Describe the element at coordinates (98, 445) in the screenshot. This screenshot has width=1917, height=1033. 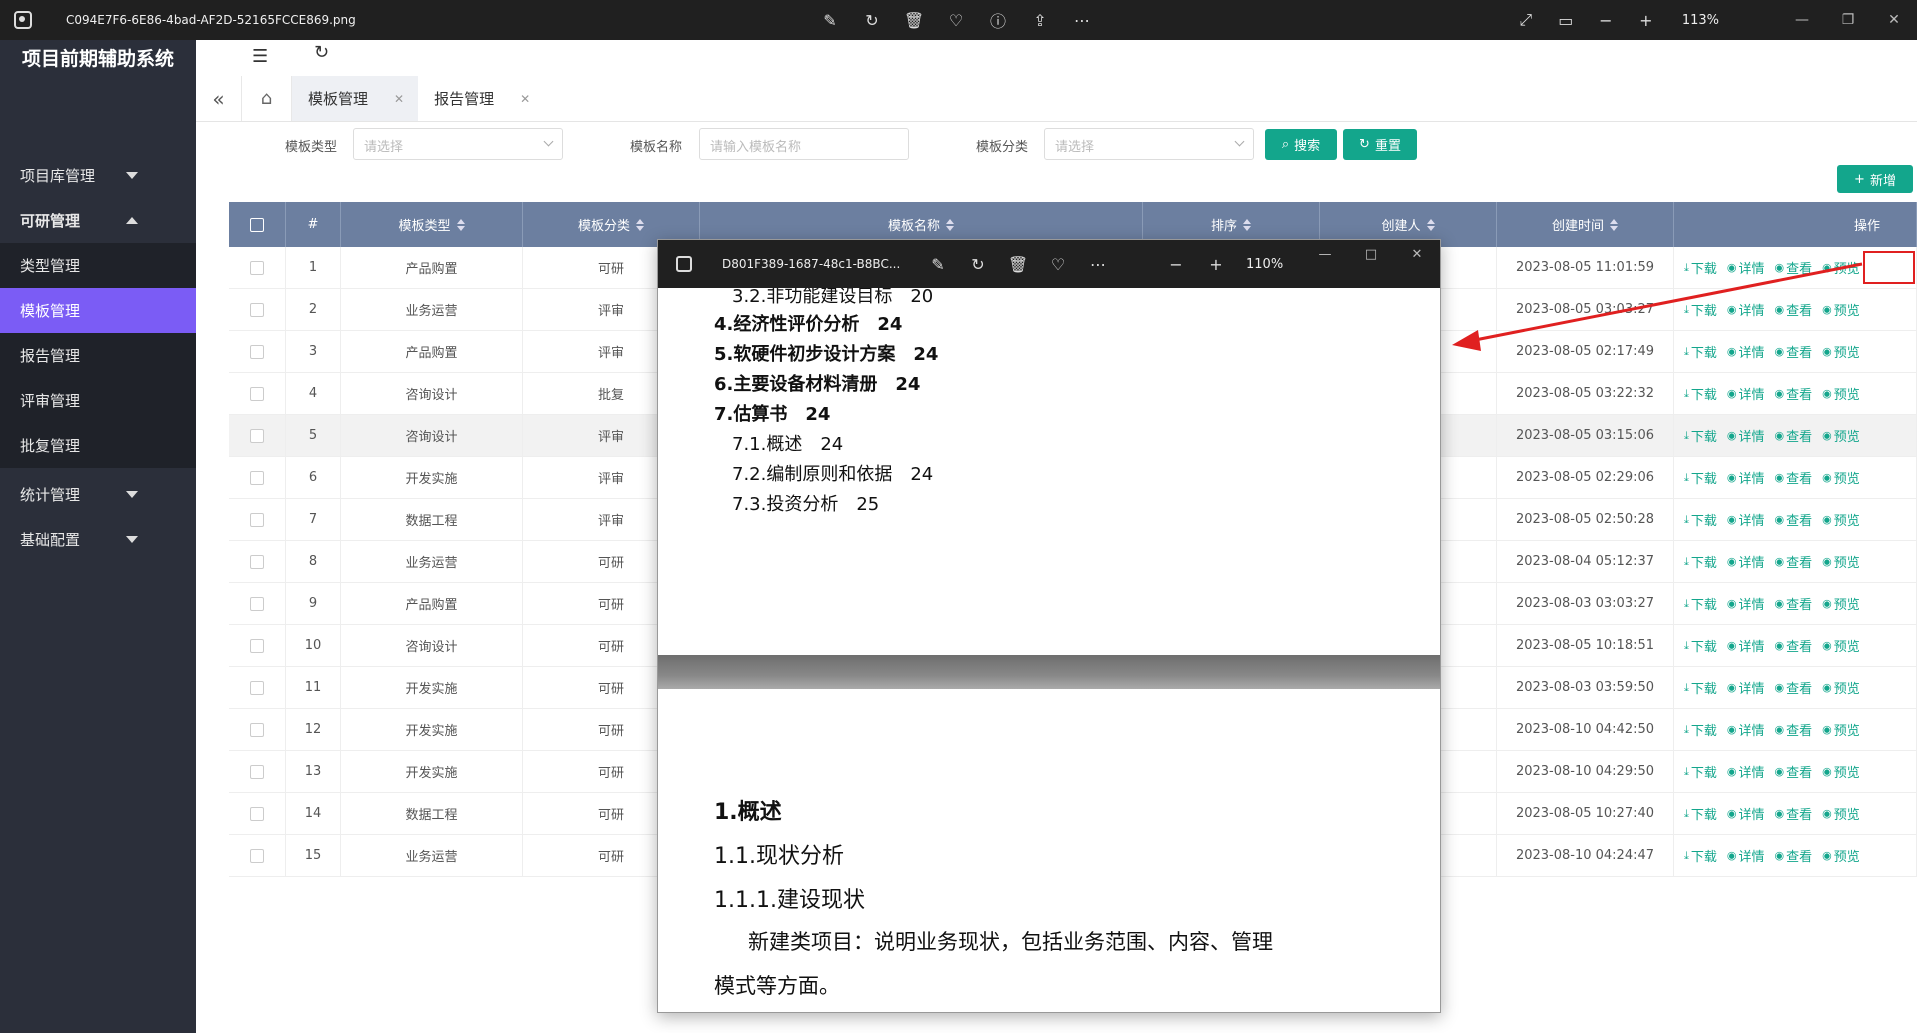
I see `sidebar-item-approval-management: 批复管理` at that location.